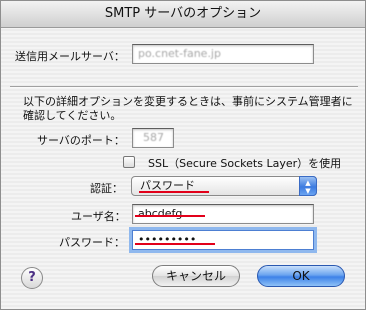 The height and width of the screenshot is (310, 366). I want to click on port-value: 587, so click(153, 137).